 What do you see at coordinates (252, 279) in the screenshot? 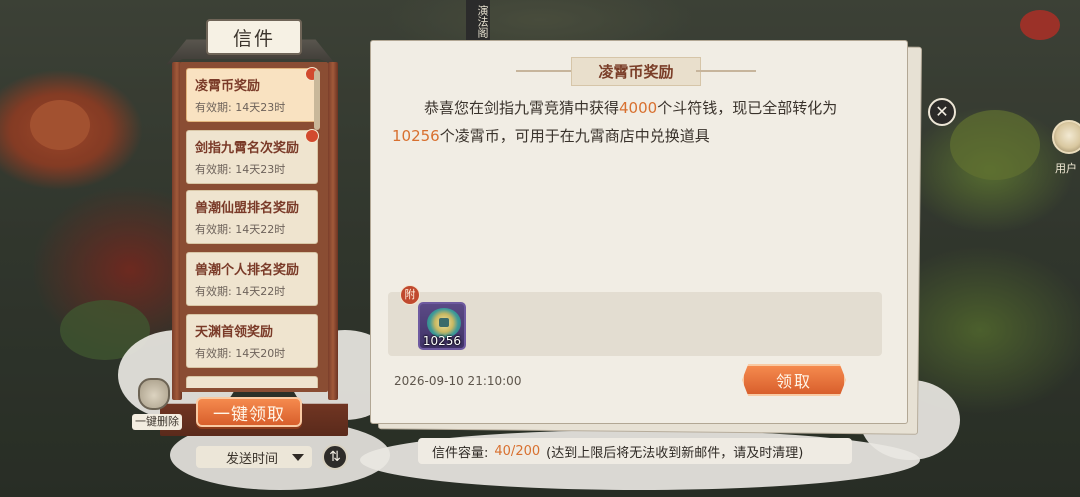
I see `mail-list-item: 兽潮个人排名奖励 有效期: 14天22时` at bounding box center [252, 279].